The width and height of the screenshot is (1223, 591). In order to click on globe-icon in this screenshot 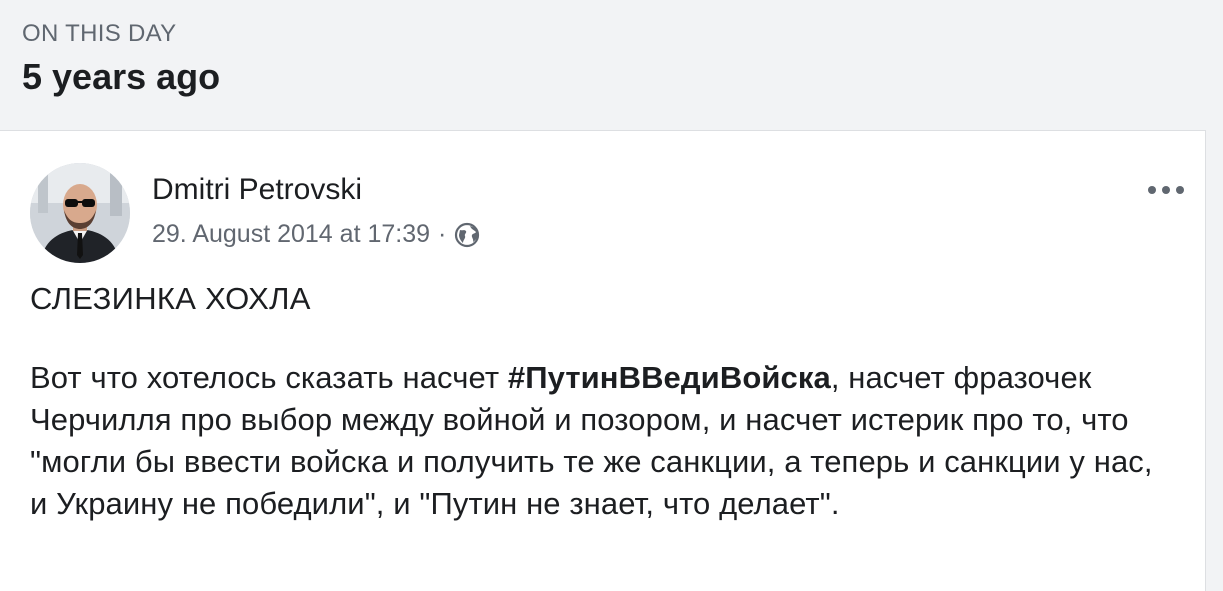, I will do `click(467, 235)`.